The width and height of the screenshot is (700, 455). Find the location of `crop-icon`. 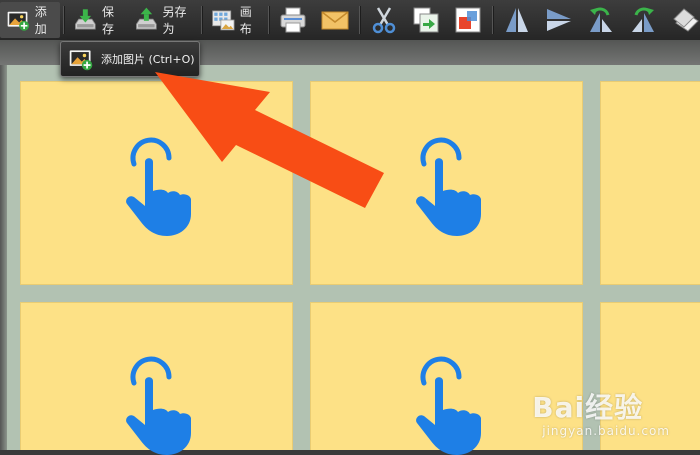

crop-icon is located at coordinates (468, 20).